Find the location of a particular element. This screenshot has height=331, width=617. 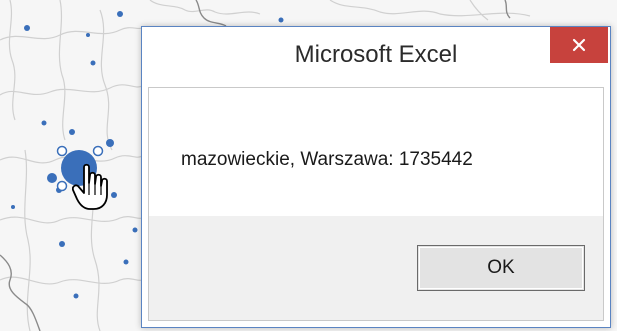

dialog-titlebar: Microsoft Excel is located at coordinates (376, 57).